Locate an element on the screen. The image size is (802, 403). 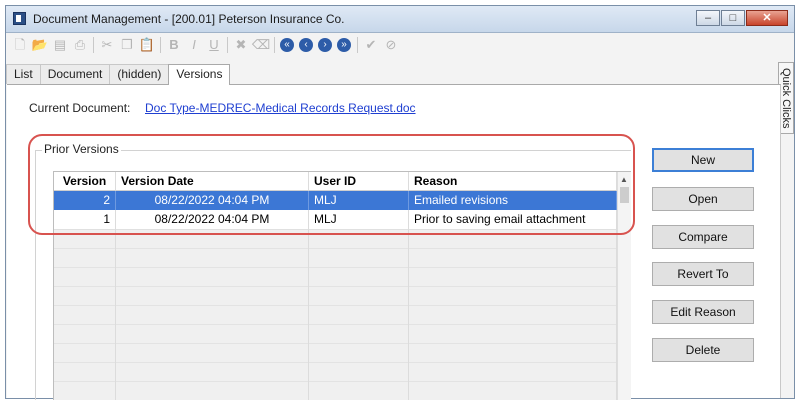
italic-icon: I is located at coordinates (194, 45).